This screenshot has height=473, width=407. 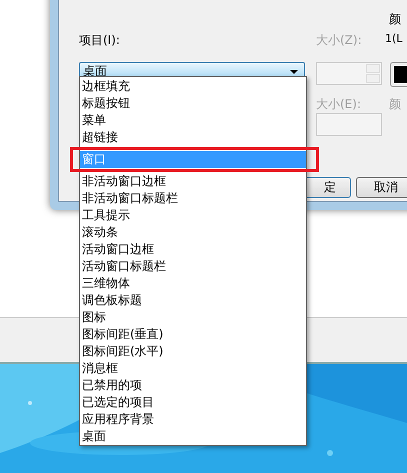 I want to click on list-item: 滚动条, so click(x=193, y=232).